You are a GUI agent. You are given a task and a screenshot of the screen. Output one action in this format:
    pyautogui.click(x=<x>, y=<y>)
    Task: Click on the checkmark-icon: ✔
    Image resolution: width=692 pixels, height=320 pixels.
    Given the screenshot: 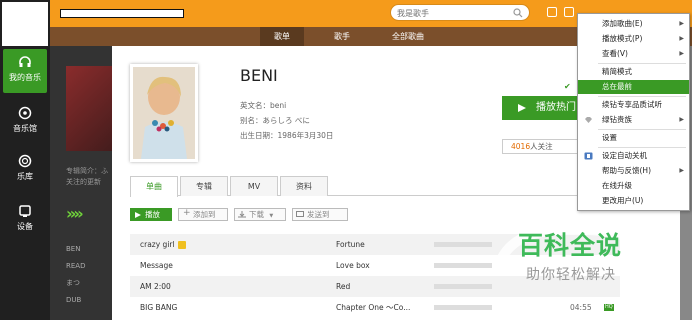 What is the action you would take?
    pyautogui.click(x=567, y=86)
    